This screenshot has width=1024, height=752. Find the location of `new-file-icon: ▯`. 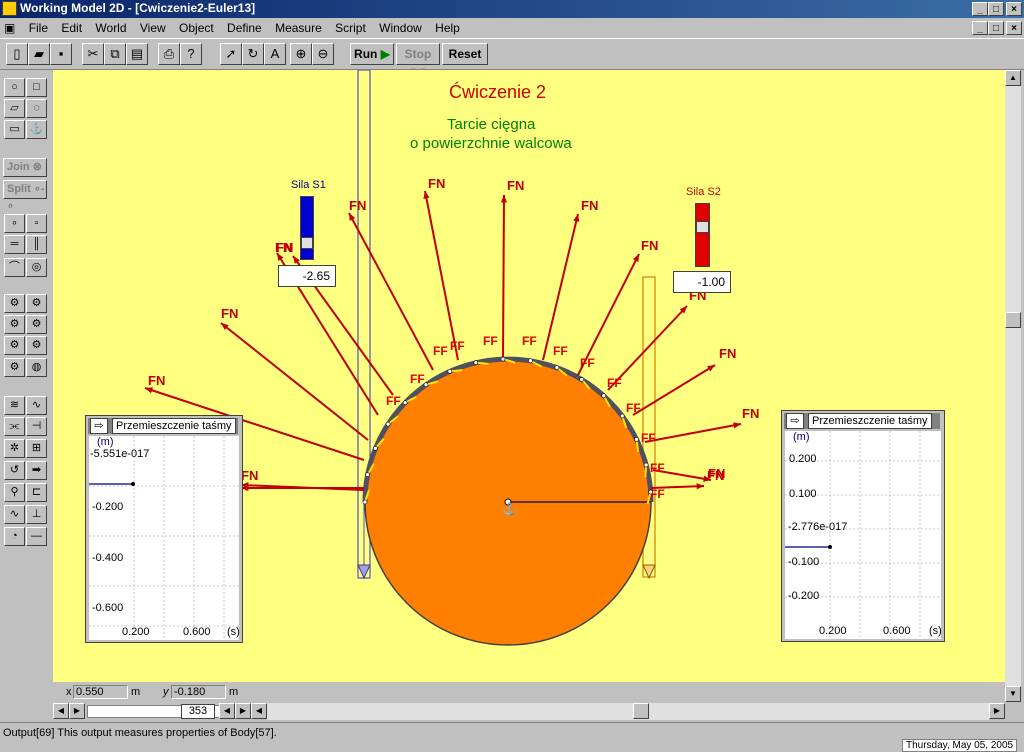

new-file-icon: ▯ is located at coordinates (17, 54).